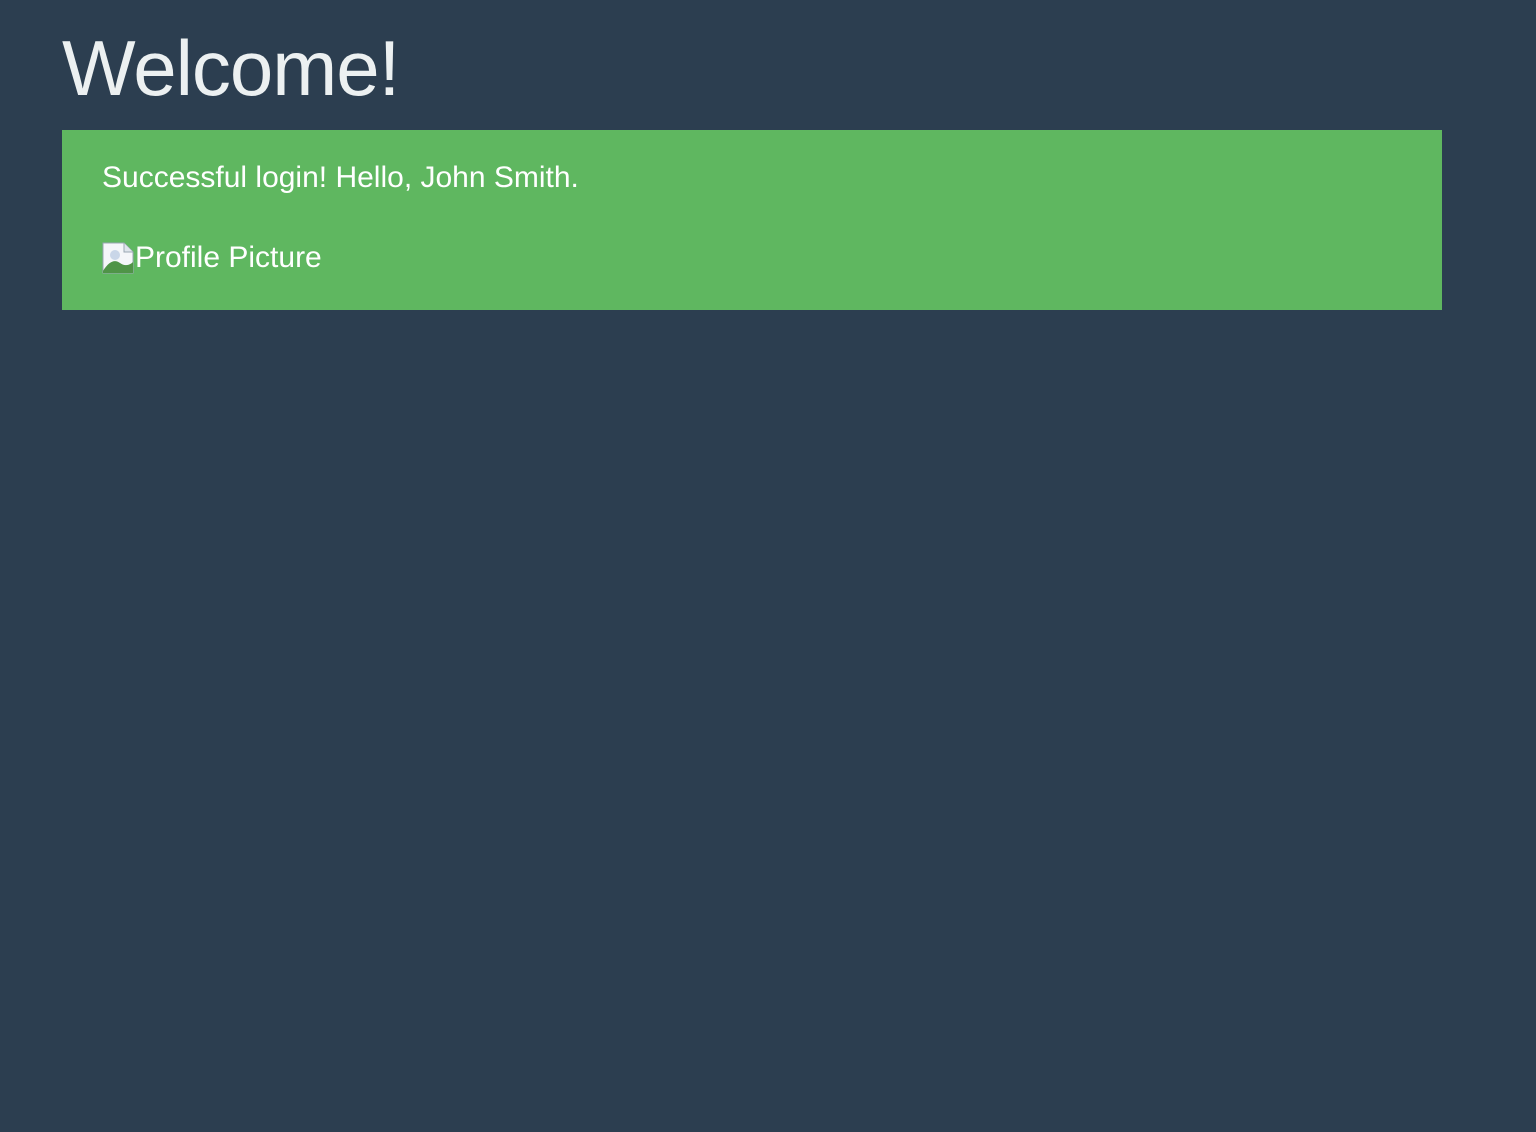 The width and height of the screenshot is (1536, 1132). What do you see at coordinates (228, 257) in the screenshot?
I see `profile-picture-alt-text: Profile Picture` at bounding box center [228, 257].